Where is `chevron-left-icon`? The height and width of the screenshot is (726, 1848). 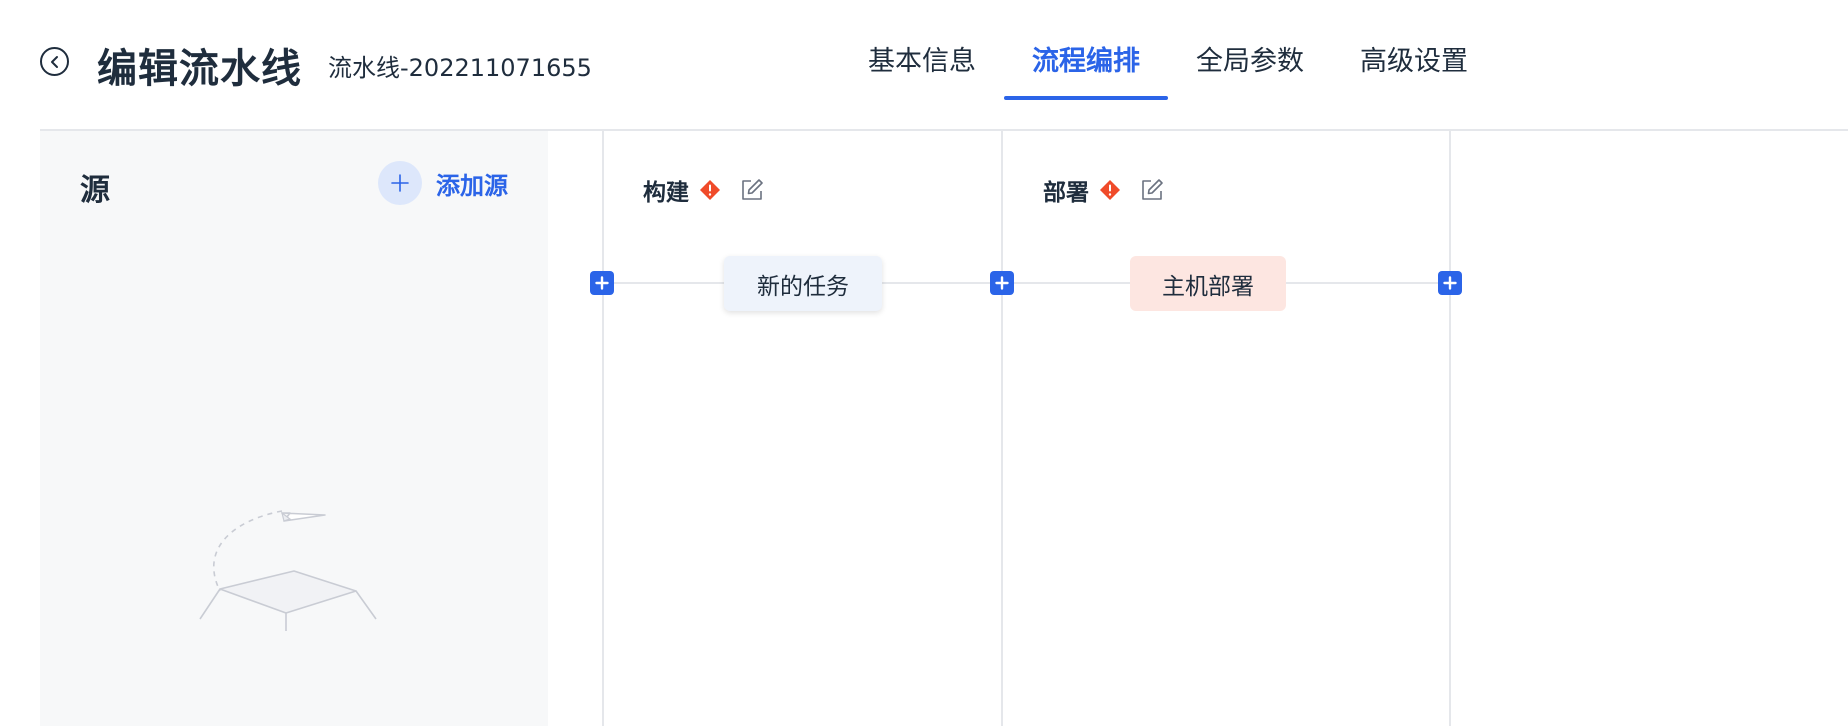
chevron-left-icon is located at coordinates (54, 61).